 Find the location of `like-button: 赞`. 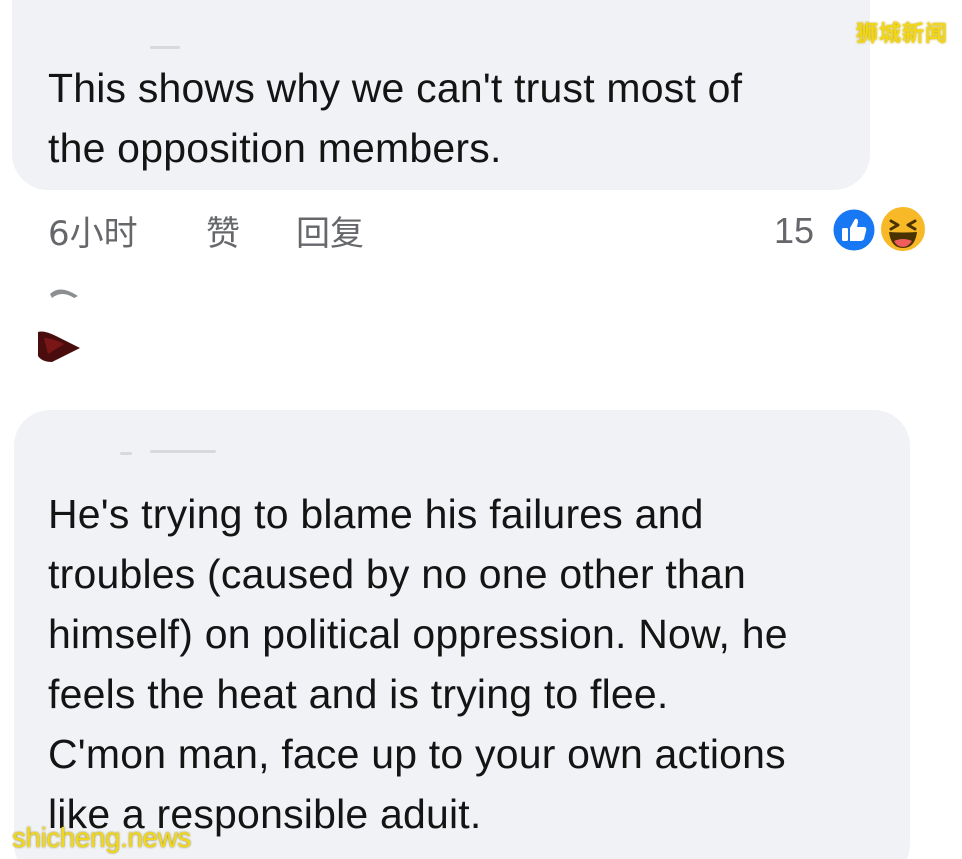

like-button: 赞 is located at coordinates (223, 230).